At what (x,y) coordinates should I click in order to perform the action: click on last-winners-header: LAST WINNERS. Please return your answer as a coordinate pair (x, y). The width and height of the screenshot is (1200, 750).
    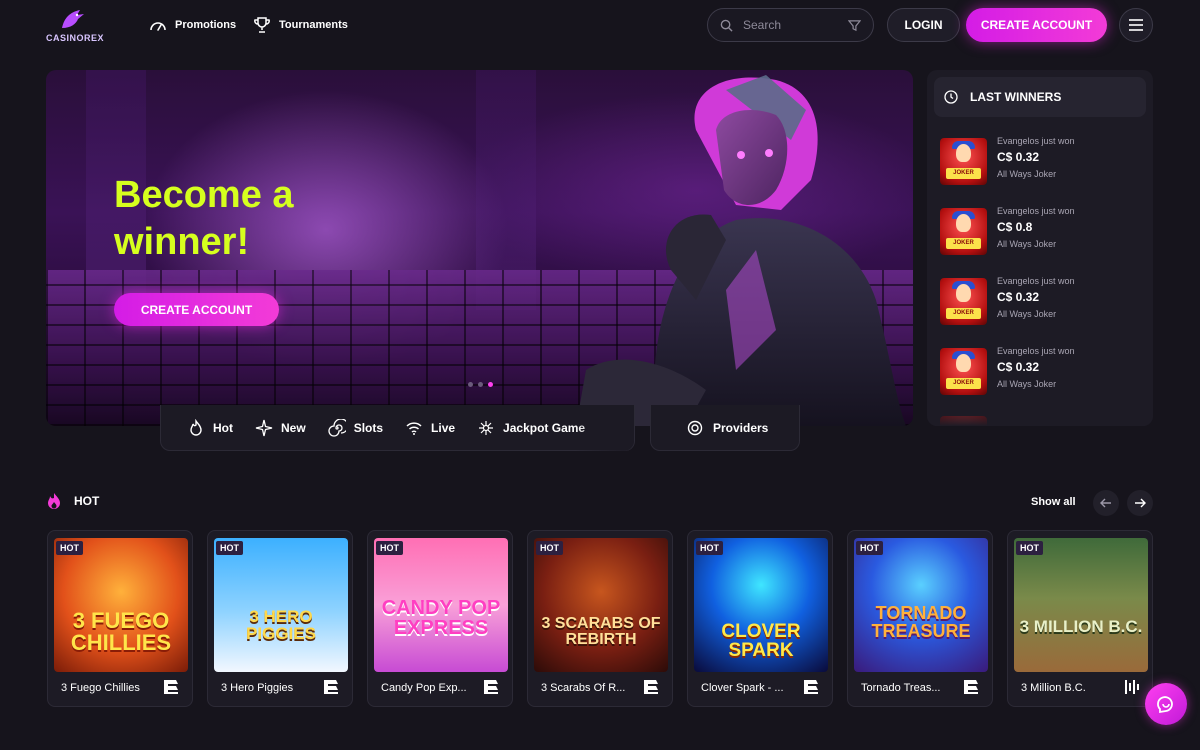
    Looking at the image, I should click on (1040, 97).